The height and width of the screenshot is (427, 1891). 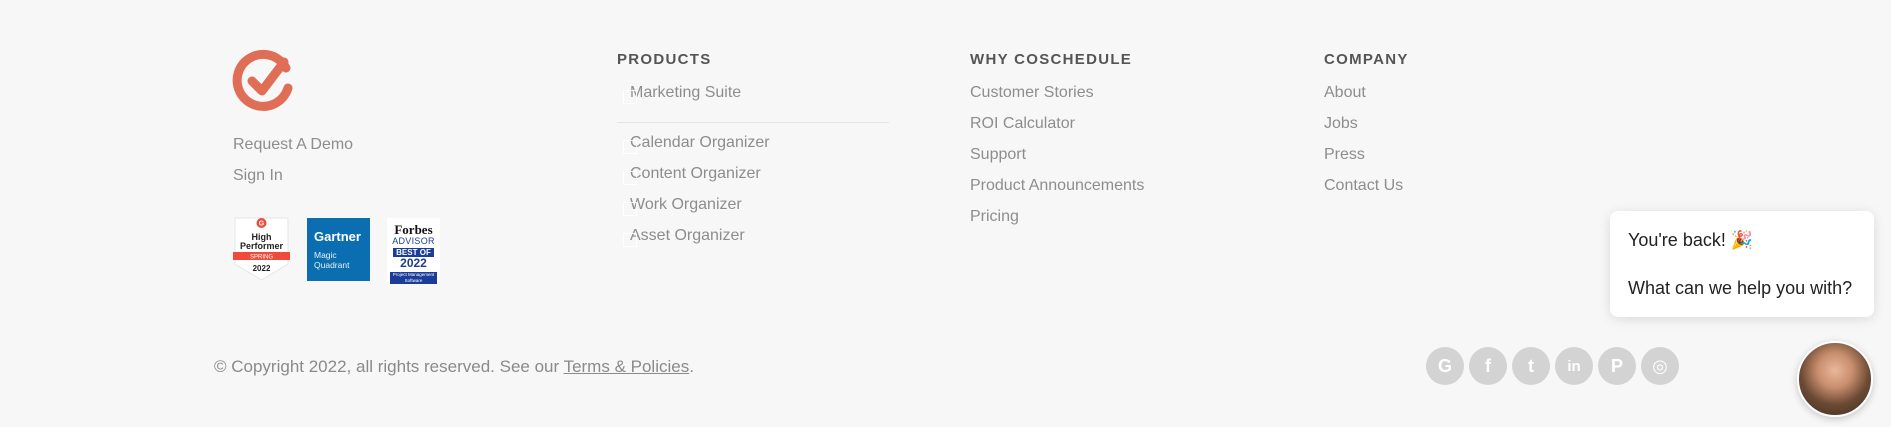 I want to click on g2-high-performer-badge: G High Performer SPRING 2022, so click(x=261, y=249).